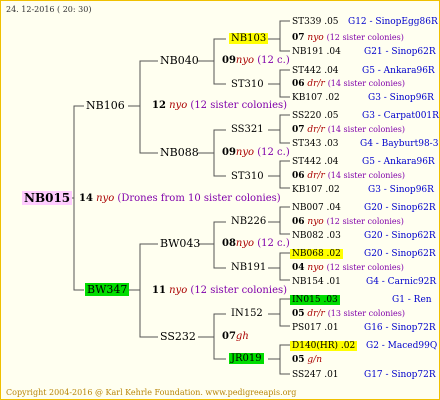 This screenshot has height=400, width=440. What do you see at coordinates (400, 375) in the screenshot?
I see `leaf-origin-d: G17 - Sinop72R` at bounding box center [400, 375].